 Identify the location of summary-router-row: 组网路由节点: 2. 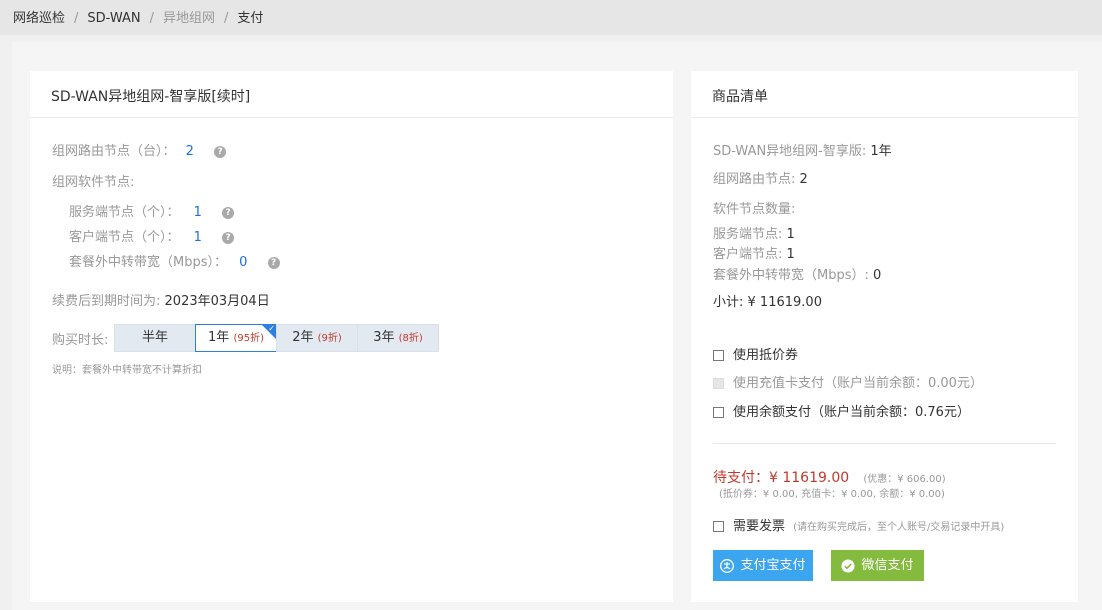
(760, 179).